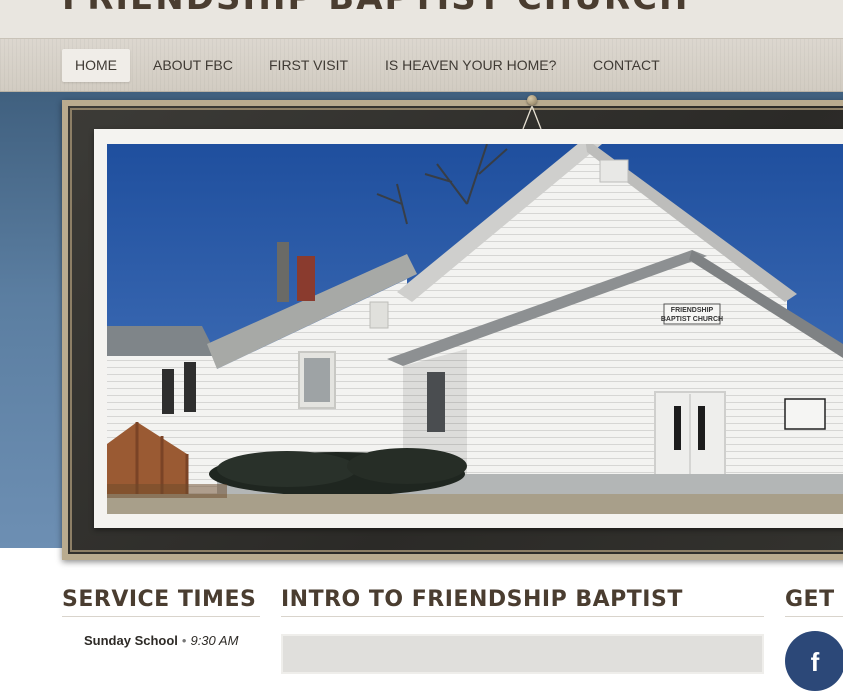 The width and height of the screenshot is (843, 693). I want to click on hanging-string, so click(532, 117).